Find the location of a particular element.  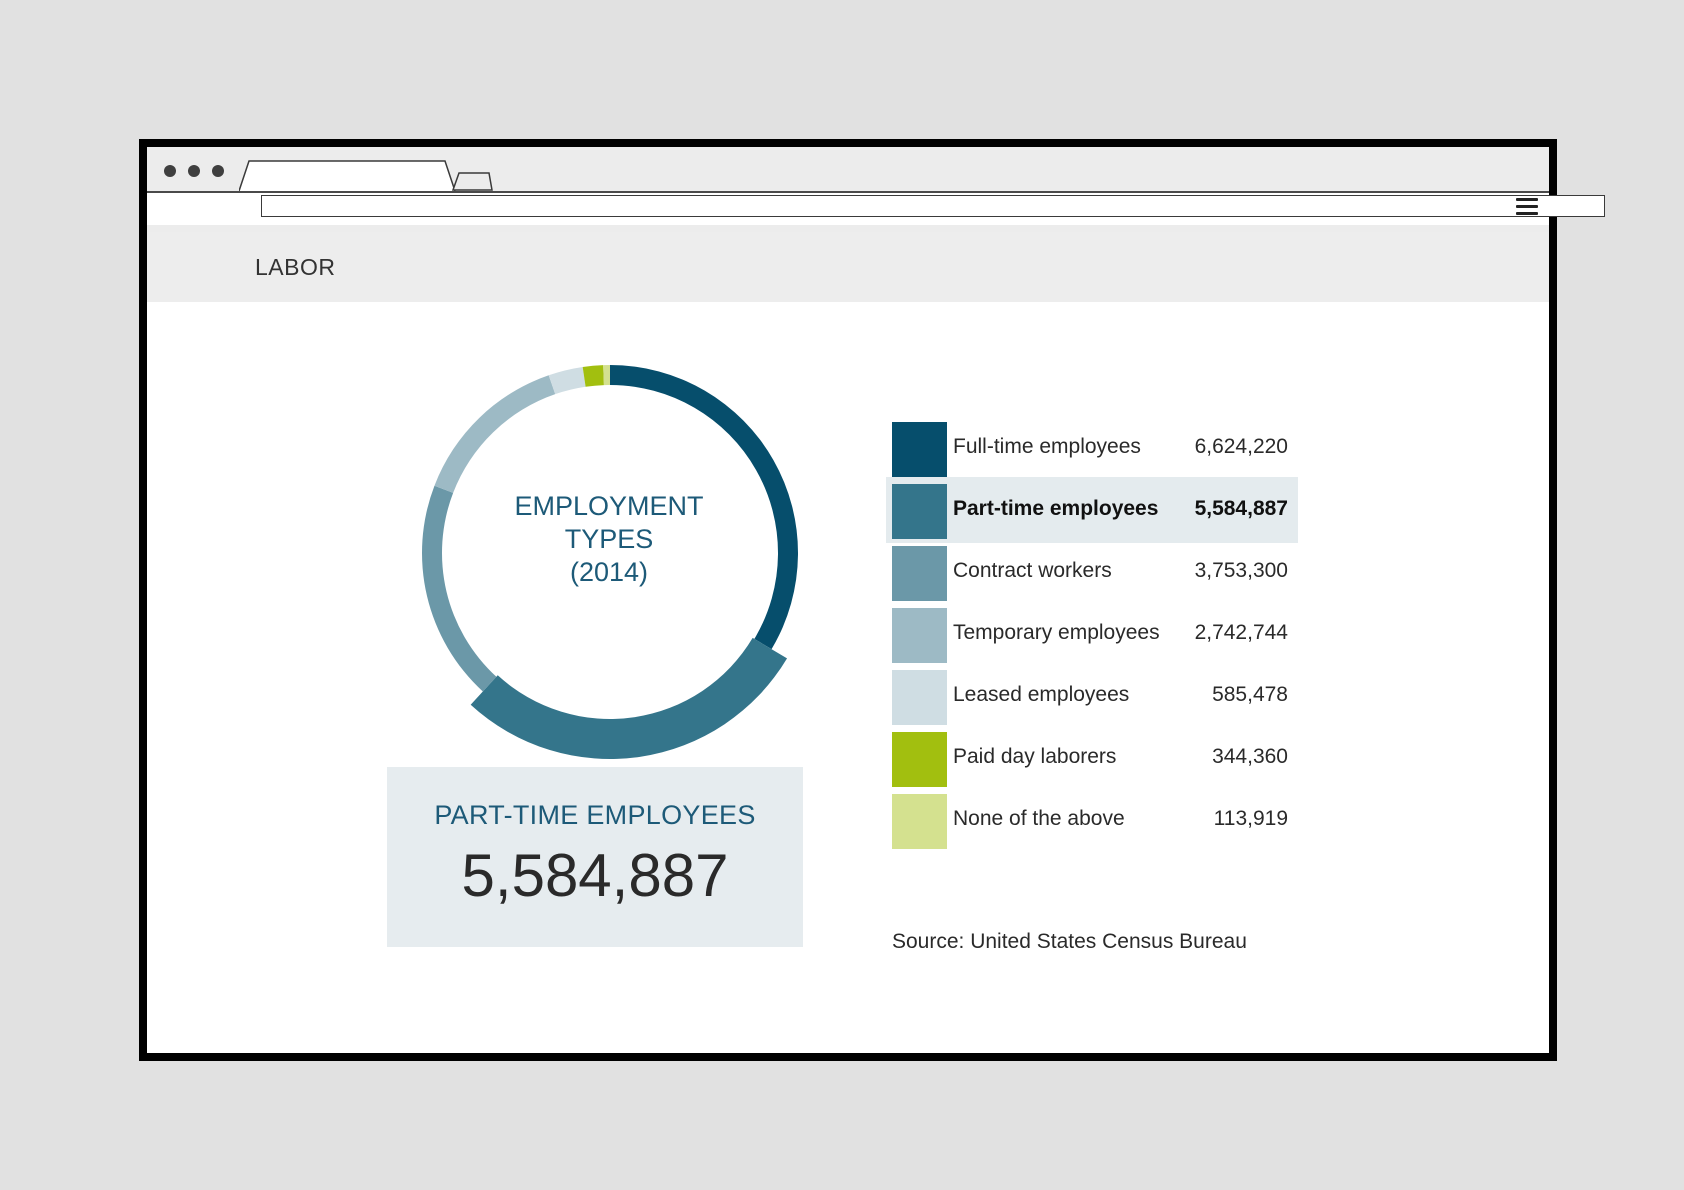

legend-item: Full-time employees 6,624,220 is located at coordinates (1092, 448).